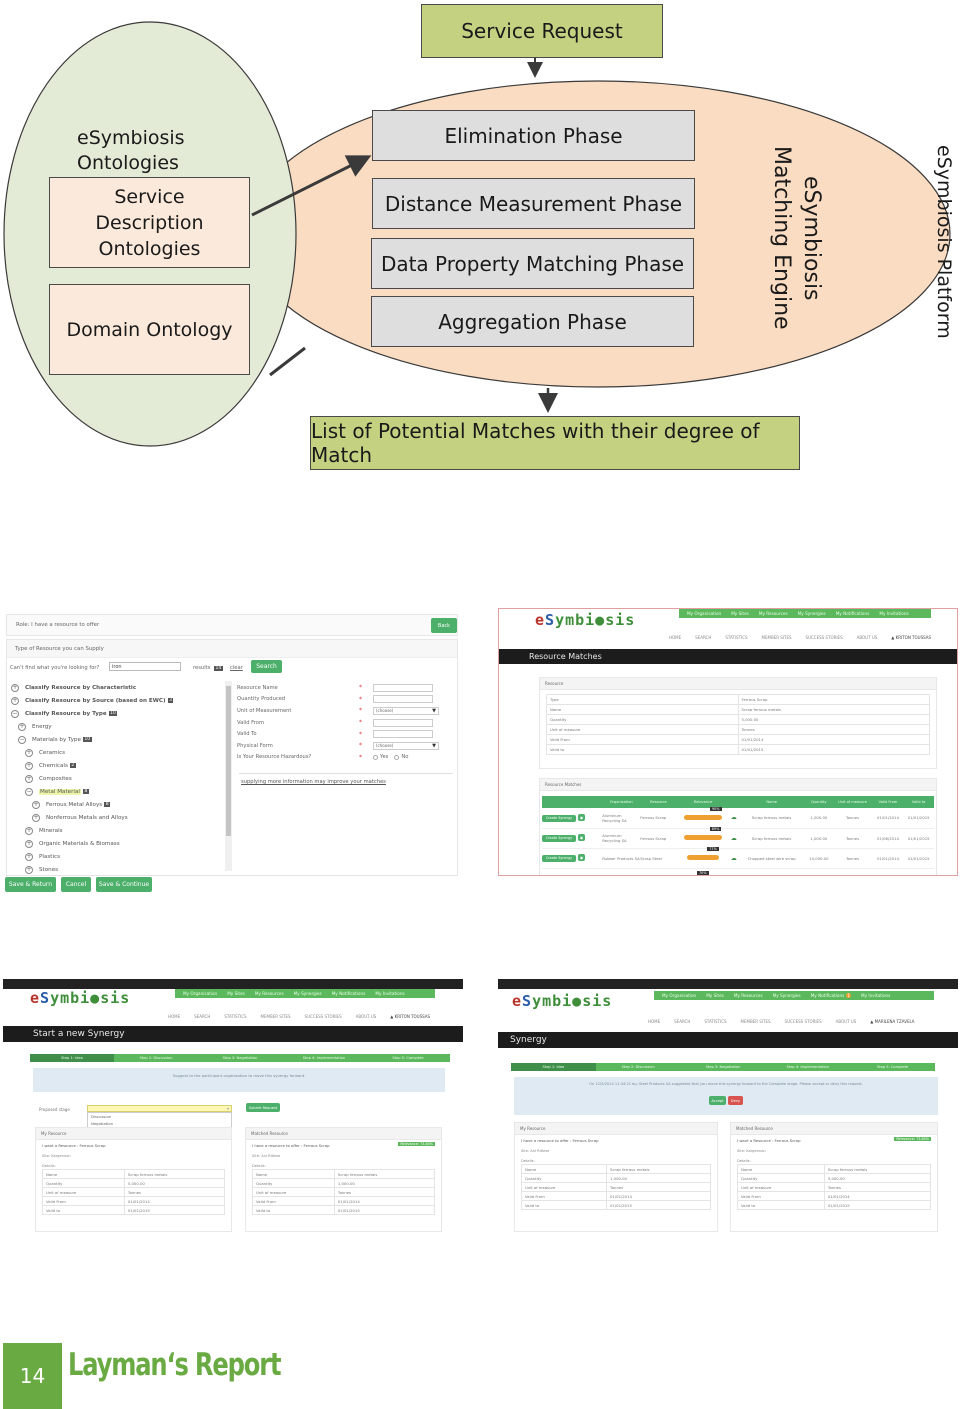 The width and height of the screenshot is (960, 1409). Describe the element at coordinates (733, 802) in the screenshot. I see `column-header` at that location.